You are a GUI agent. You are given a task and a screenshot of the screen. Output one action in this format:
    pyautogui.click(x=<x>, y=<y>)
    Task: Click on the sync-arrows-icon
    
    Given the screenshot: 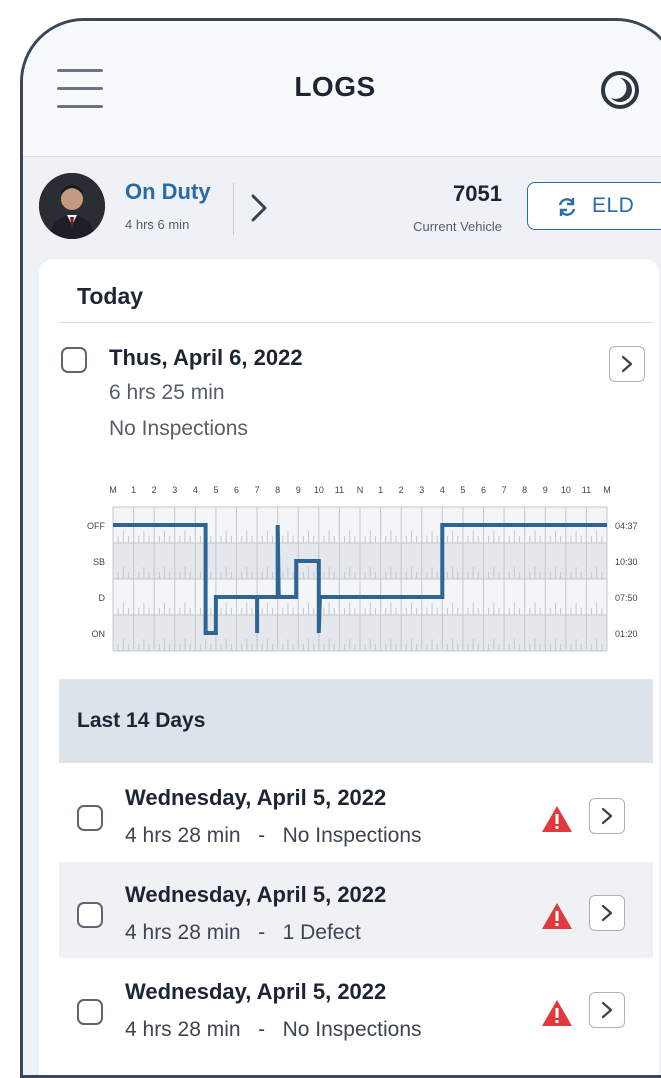 What is the action you would take?
    pyautogui.click(x=567, y=207)
    